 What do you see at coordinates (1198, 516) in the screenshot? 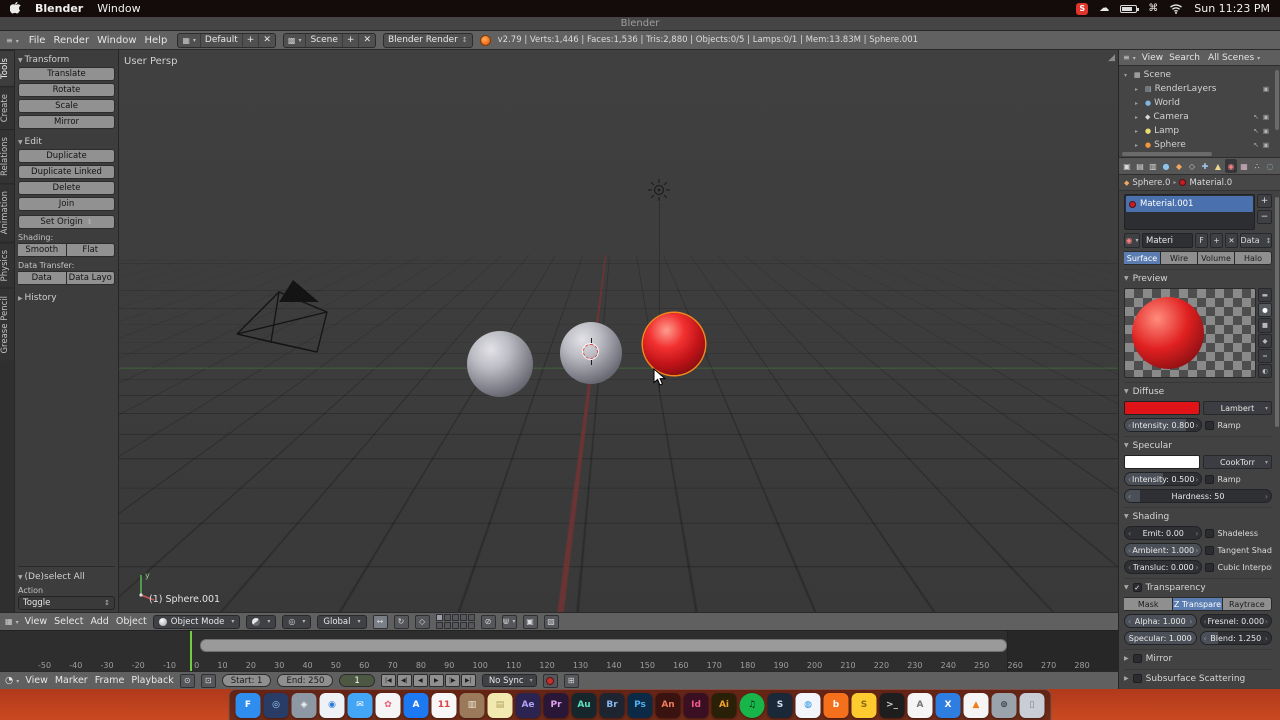
I see `shading-panel-header: Shading` at bounding box center [1198, 516].